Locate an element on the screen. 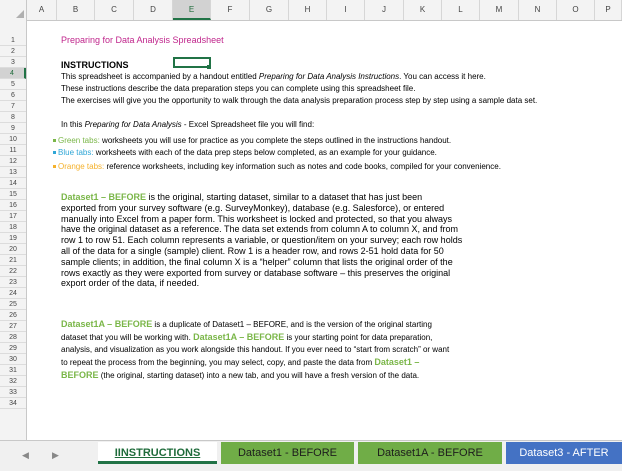  column-header-p: P is located at coordinates (608, 10).